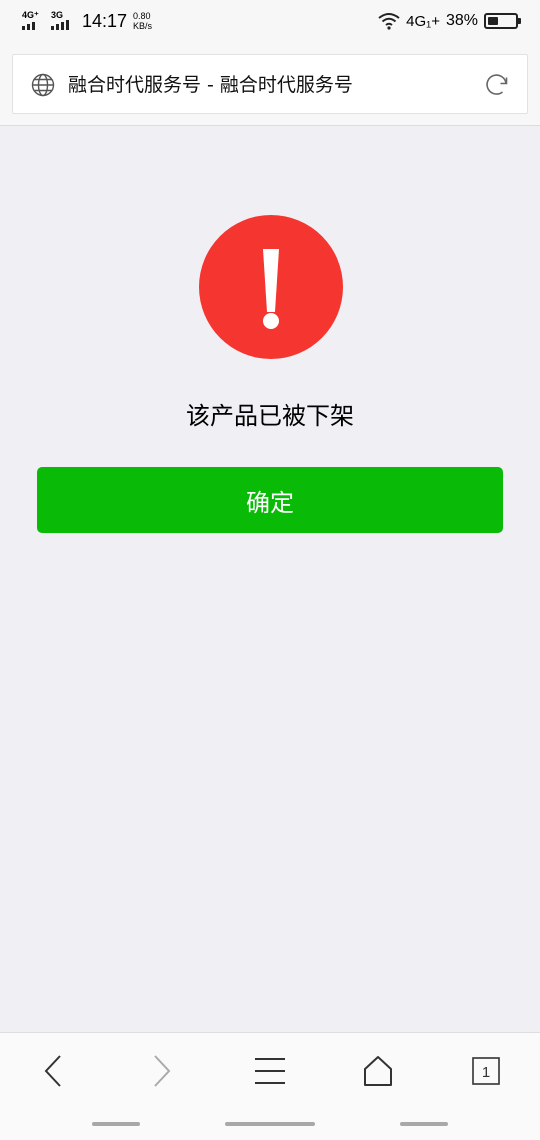 The image size is (540, 1140). What do you see at coordinates (497, 85) in the screenshot?
I see `refresh-icon` at bounding box center [497, 85].